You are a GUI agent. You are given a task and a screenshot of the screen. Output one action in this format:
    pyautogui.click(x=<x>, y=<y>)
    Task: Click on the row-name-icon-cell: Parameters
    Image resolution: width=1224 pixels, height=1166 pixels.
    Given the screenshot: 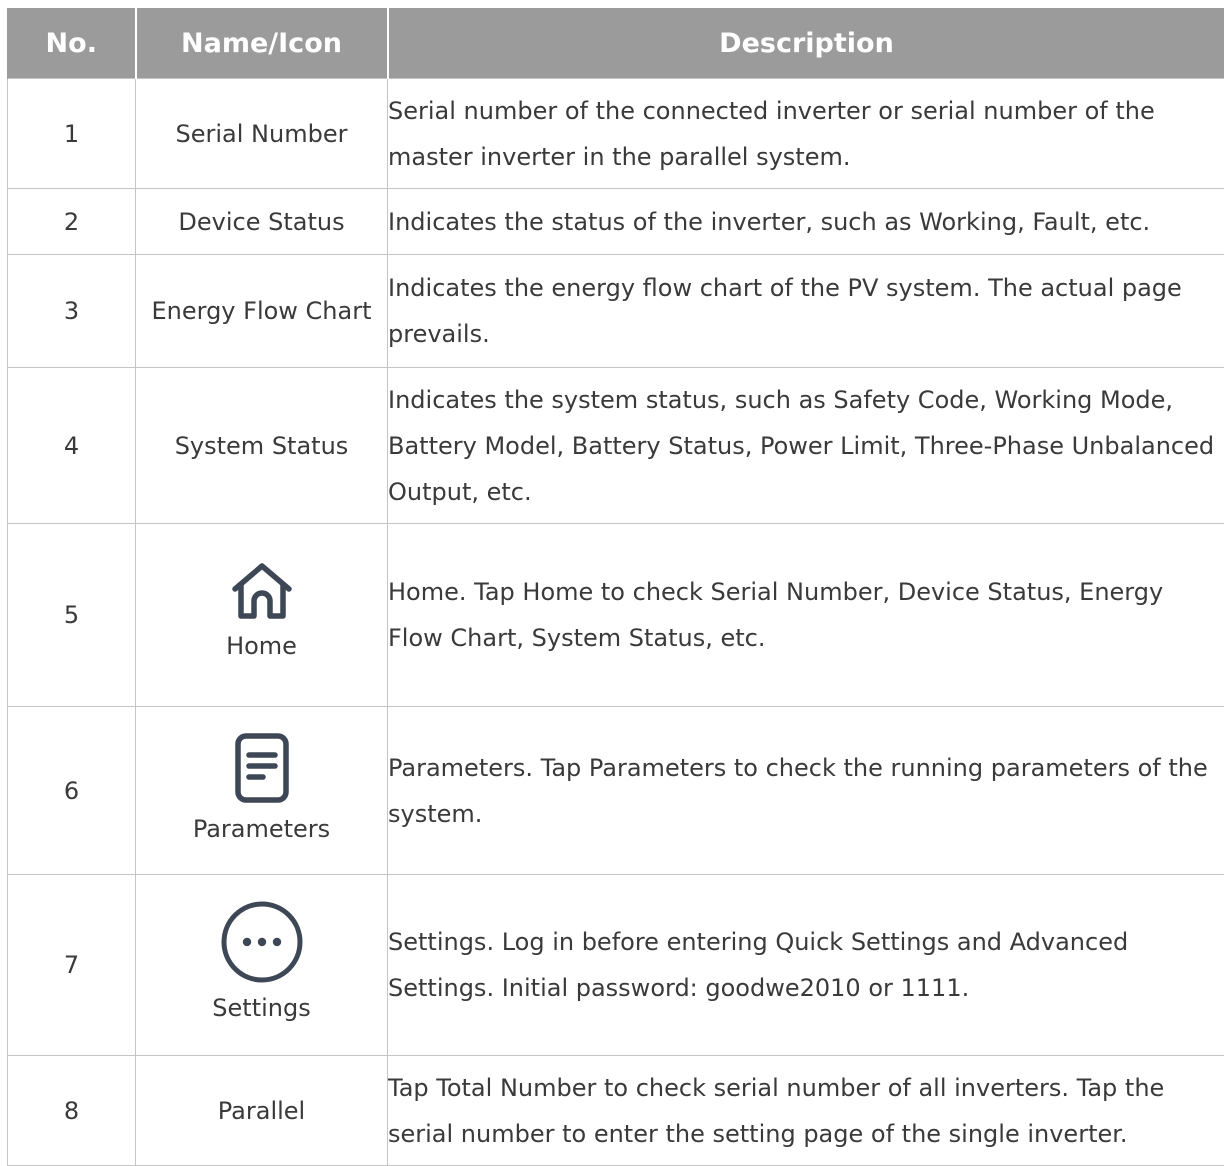 What is the action you would take?
    pyautogui.click(x=262, y=791)
    